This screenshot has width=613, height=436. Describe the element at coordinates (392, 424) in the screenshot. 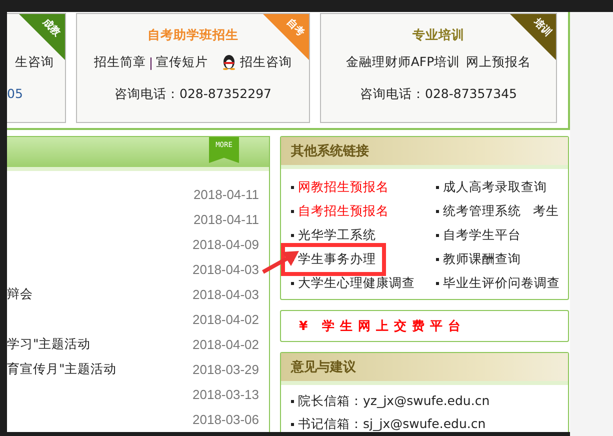

I see `mailbox-link: 书记信箱：sj_jx@swufe.edu.cn` at that location.